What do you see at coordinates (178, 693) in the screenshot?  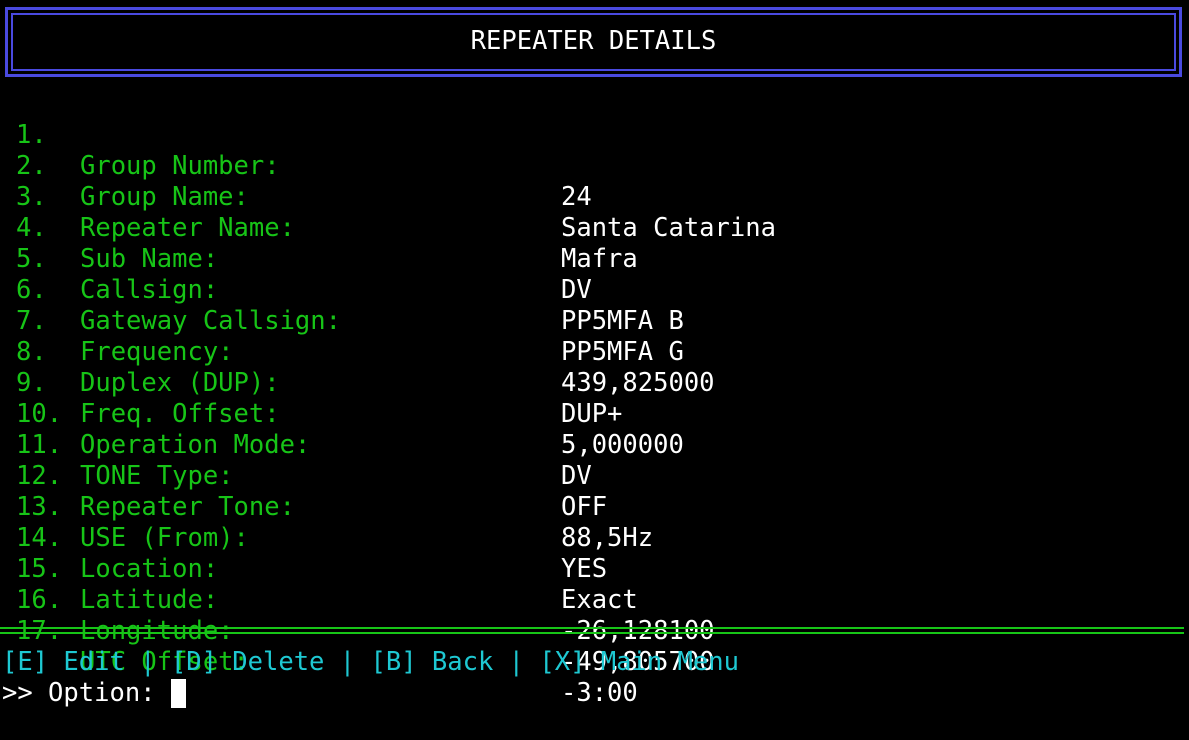 I see `text-cursor` at bounding box center [178, 693].